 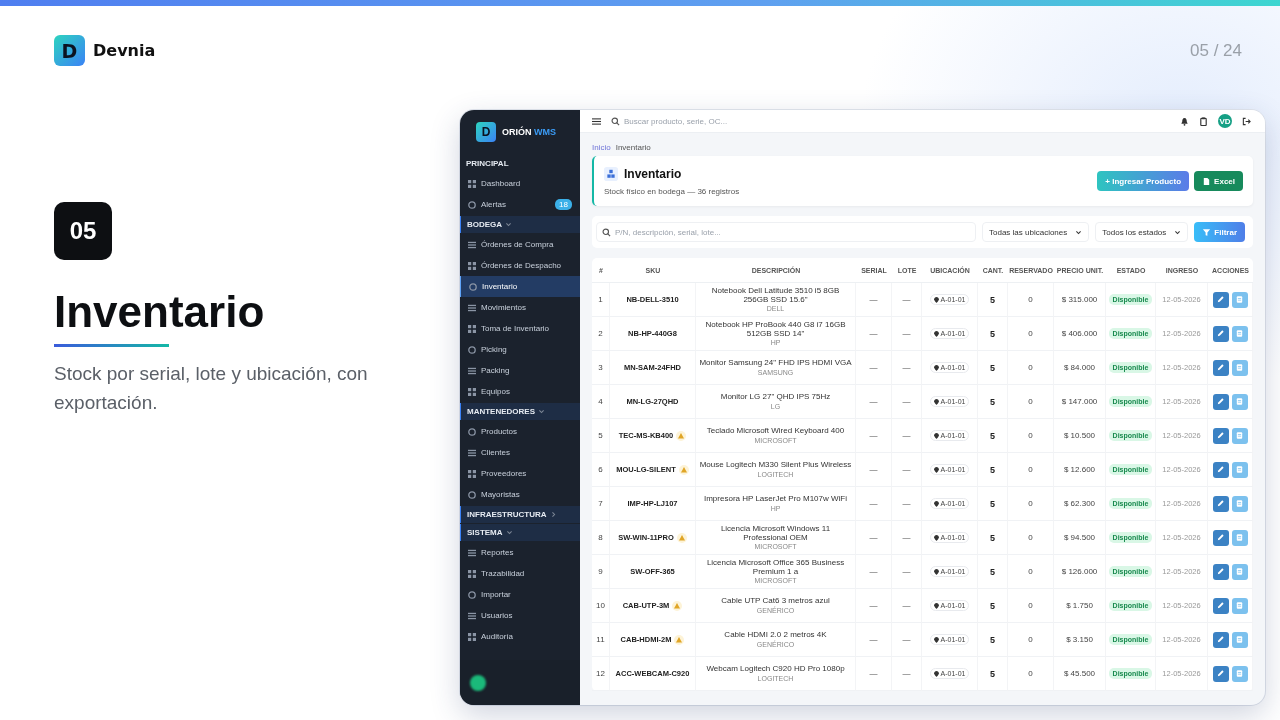 What do you see at coordinates (520, 244) in the screenshot?
I see `sidebar-item: Órdenes de Compra` at bounding box center [520, 244].